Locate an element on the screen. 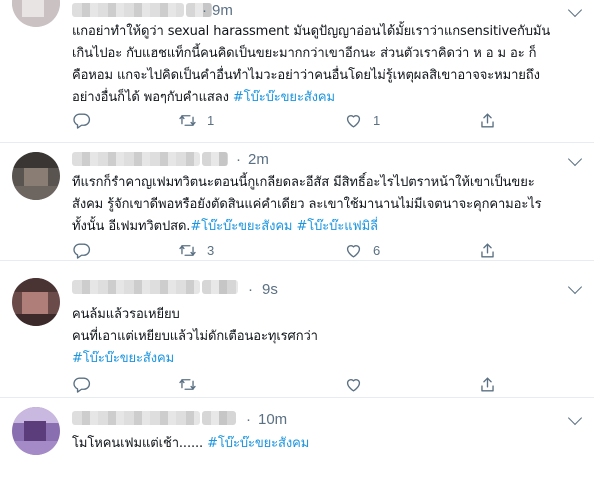 Image resolution: width=594 pixels, height=487 pixels. retweet-count: 1 is located at coordinates (211, 120).